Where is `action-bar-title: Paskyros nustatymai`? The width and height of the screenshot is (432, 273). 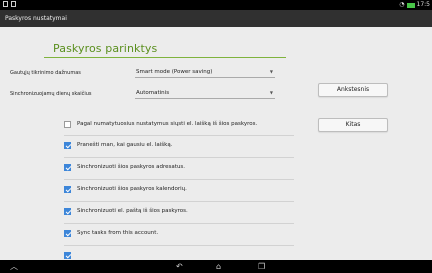
action-bar-title: Paskyros nustatymai is located at coordinates (36, 18).